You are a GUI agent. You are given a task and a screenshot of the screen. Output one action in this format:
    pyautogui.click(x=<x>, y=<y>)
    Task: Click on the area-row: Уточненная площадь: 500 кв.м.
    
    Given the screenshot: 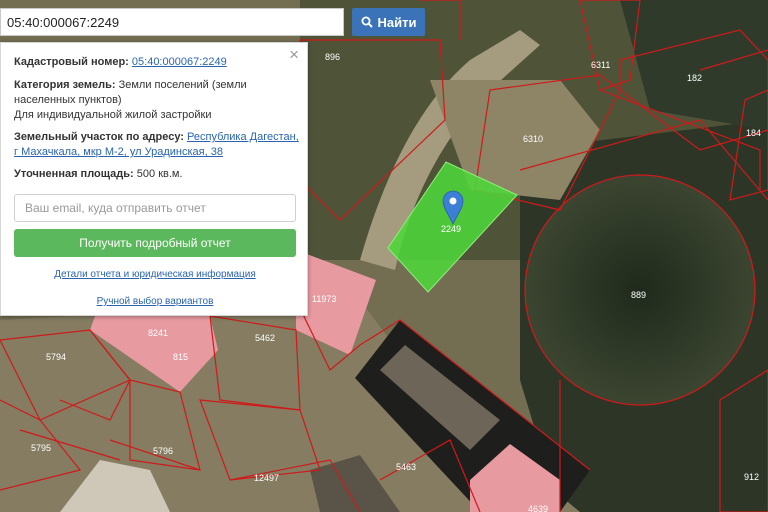 What is the action you would take?
    pyautogui.click(x=156, y=174)
    